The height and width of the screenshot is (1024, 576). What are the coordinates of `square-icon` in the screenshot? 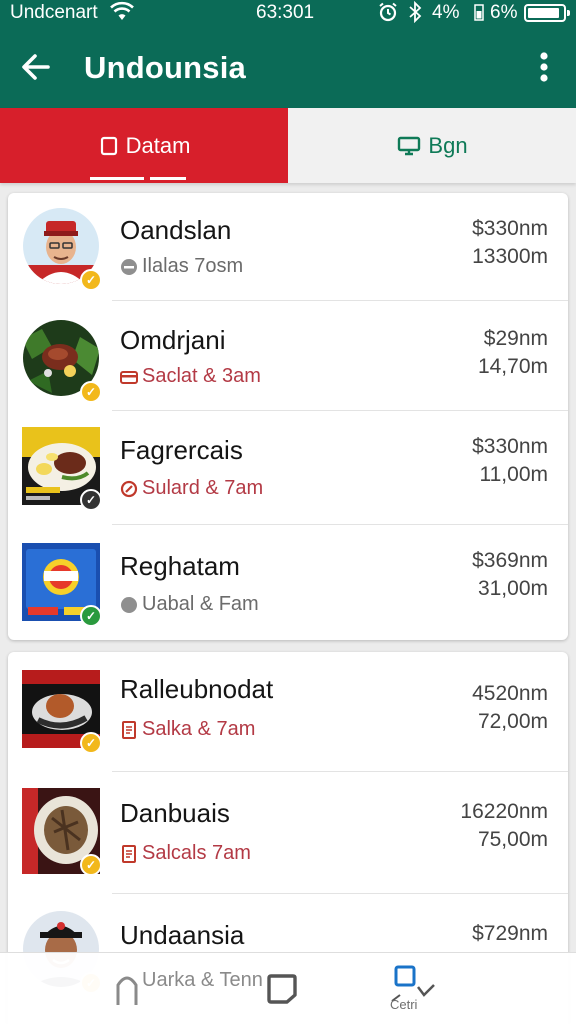 It's located at (108, 145).